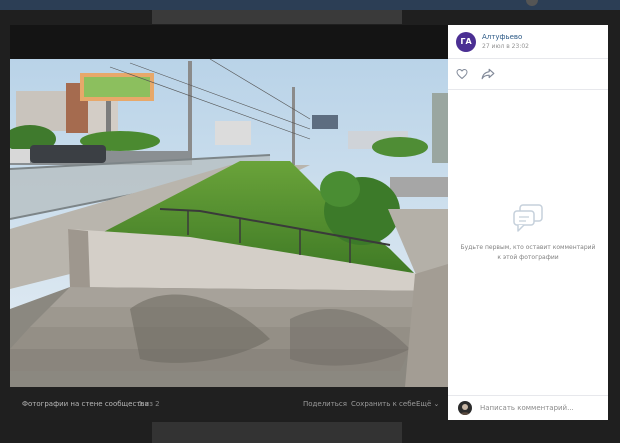  I want to click on comment-input, so click(540, 408).